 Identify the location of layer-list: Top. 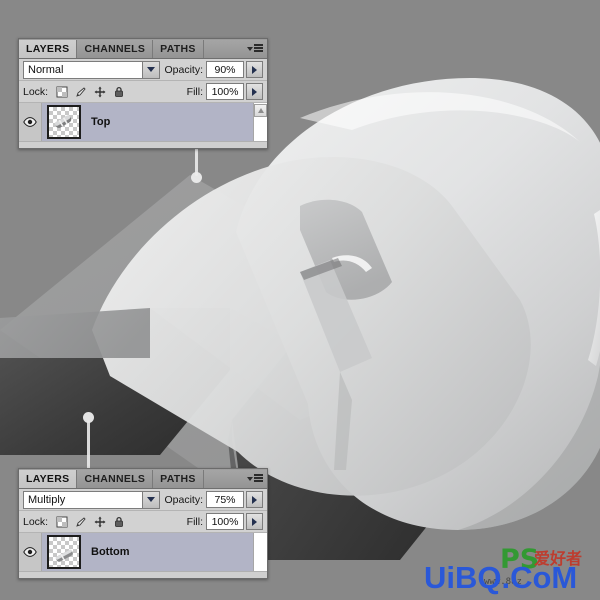
(143, 125).